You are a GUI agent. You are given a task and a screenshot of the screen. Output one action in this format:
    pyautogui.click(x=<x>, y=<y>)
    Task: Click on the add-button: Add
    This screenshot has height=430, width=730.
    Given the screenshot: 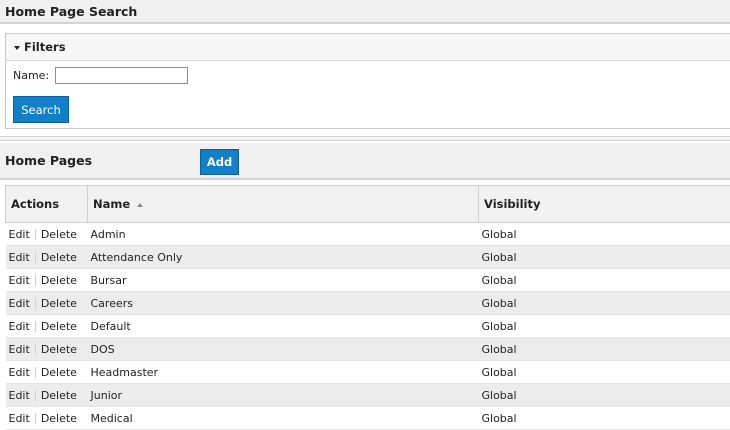 What is the action you would take?
    pyautogui.click(x=219, y=162)
    